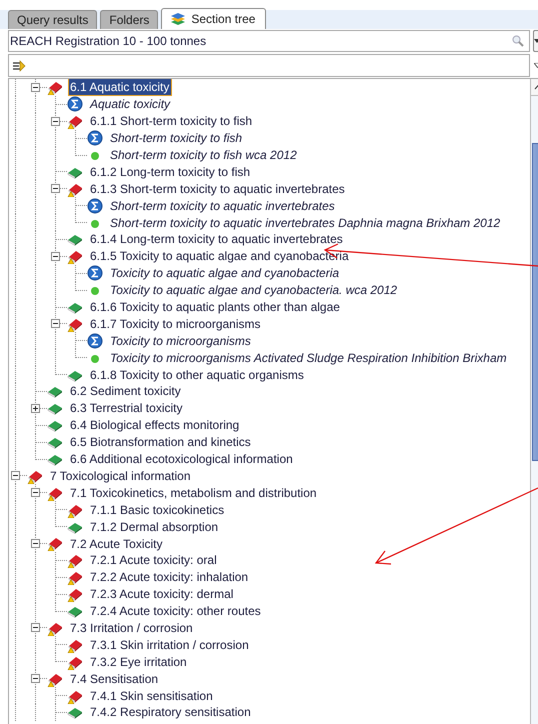 This screenshot has height=724, width=538. Describe the element at coordinates (197, 375) in the screenshot. I see `tree-item: 6.1.8 Toxicity to other aquatic organisms` at that location.